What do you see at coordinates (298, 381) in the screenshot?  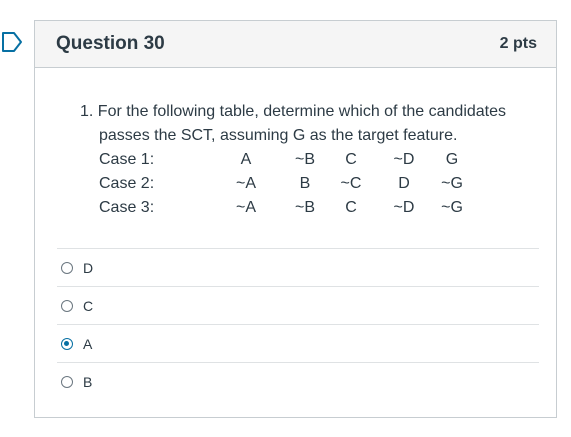 I see `answer-option-b: B` at bounding box center [298, 381].